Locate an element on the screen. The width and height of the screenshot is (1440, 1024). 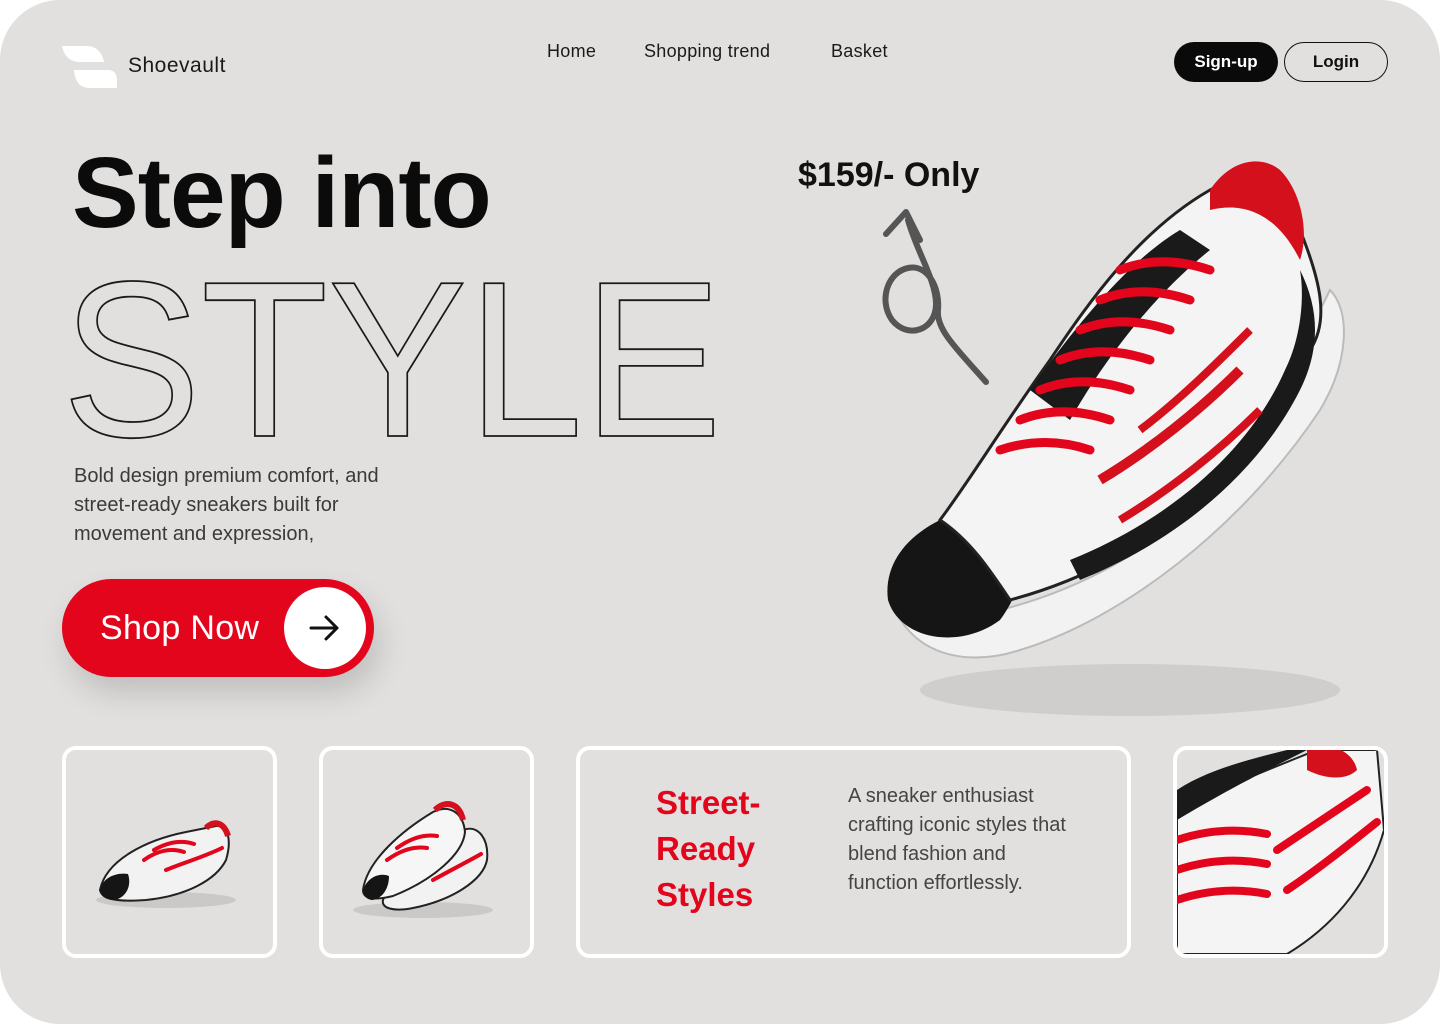
feature-title: Street- Ready Styles is located at coordinates (708, 849).